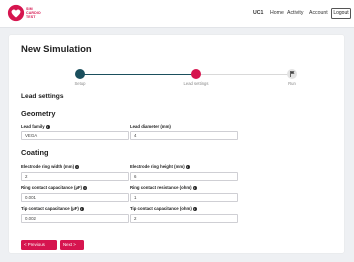 The image size is (354, 262). Describe the element at coordinates (75, 135) in the screenshot. I see `lead-family-field: VEGA` at that location.